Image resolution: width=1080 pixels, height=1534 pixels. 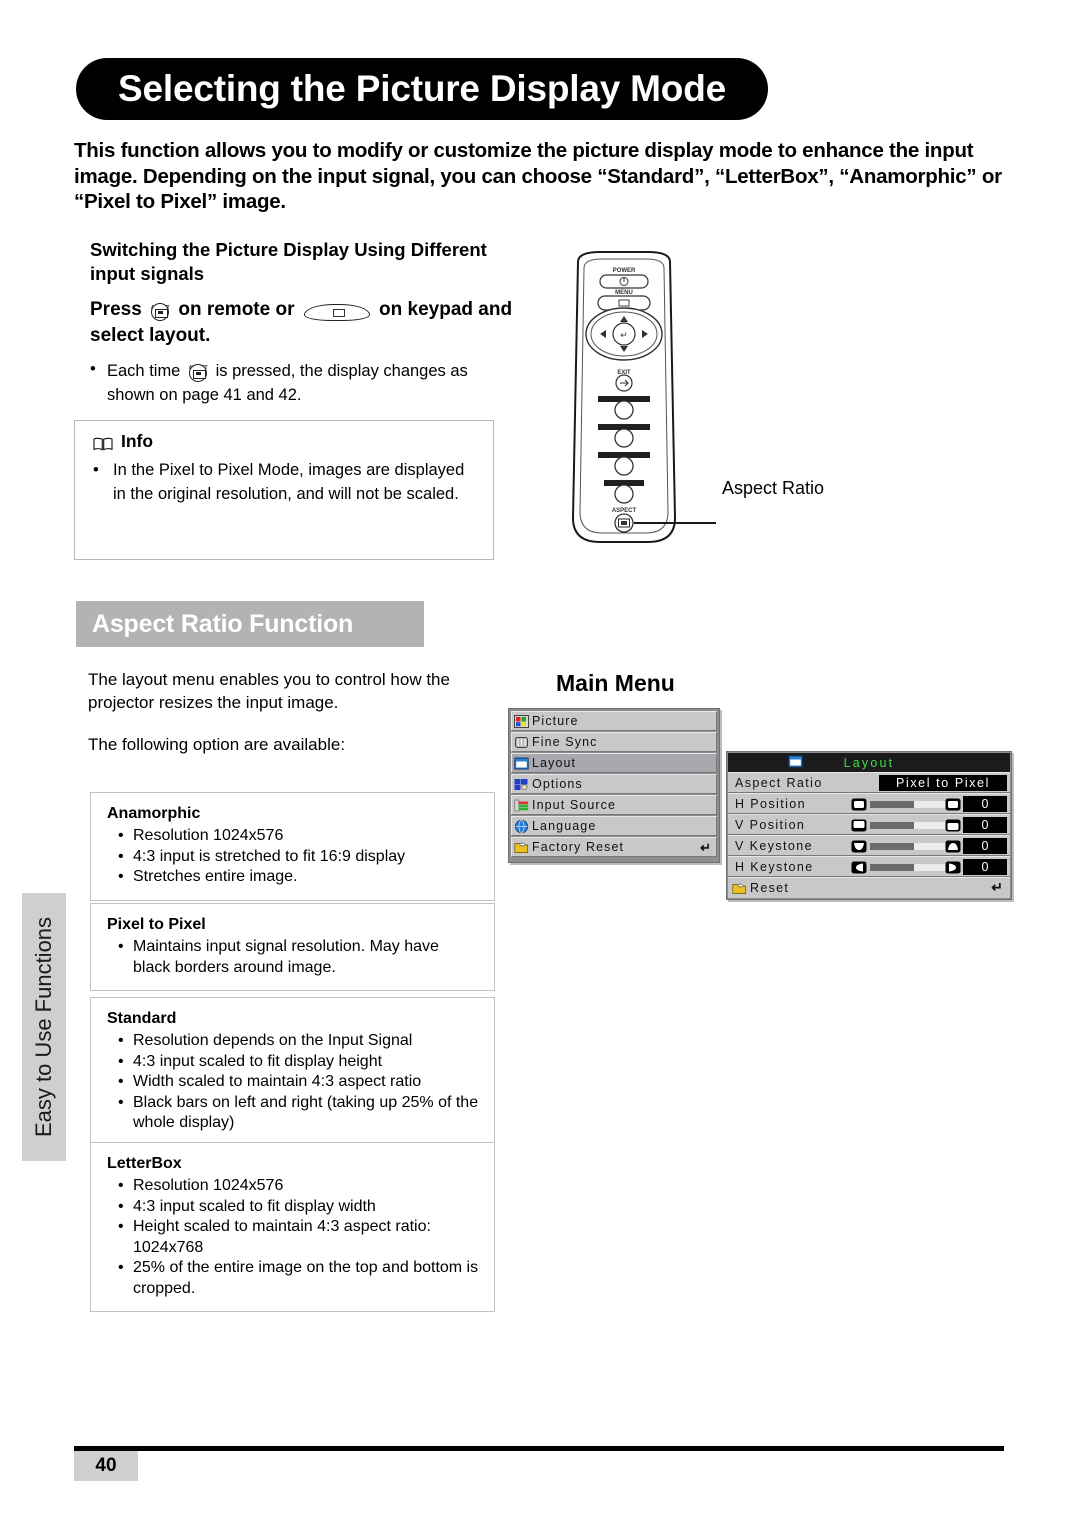 I want to click on list-item: Stretches entire image., so click(x=297, y=877).